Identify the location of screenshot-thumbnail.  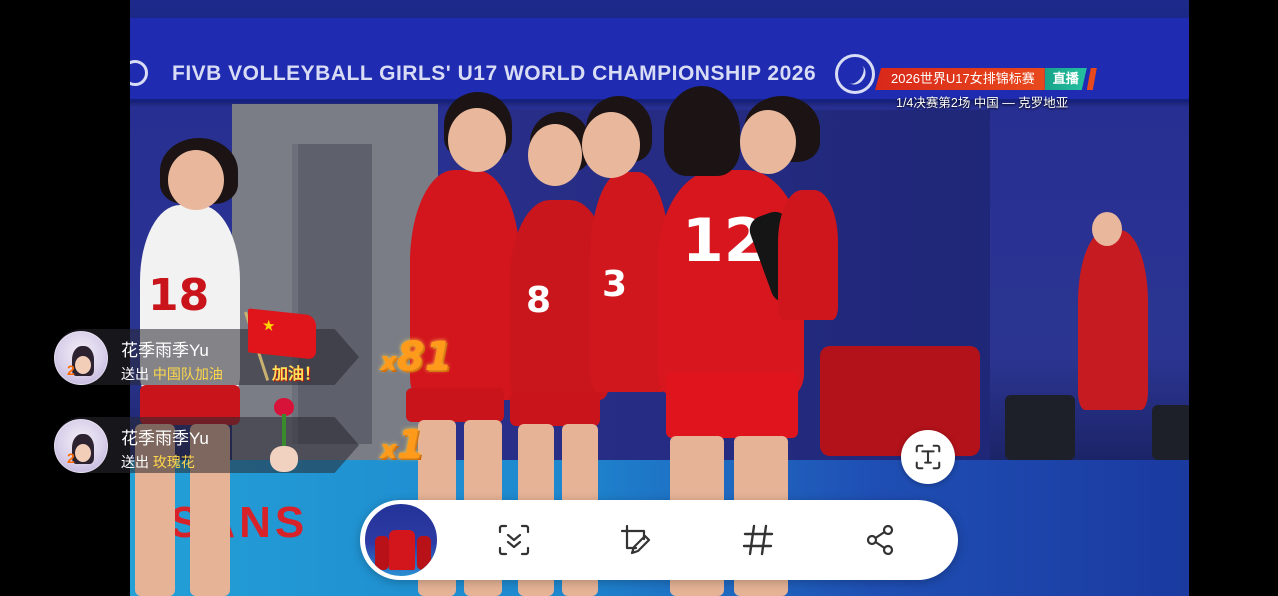
(401, 540).